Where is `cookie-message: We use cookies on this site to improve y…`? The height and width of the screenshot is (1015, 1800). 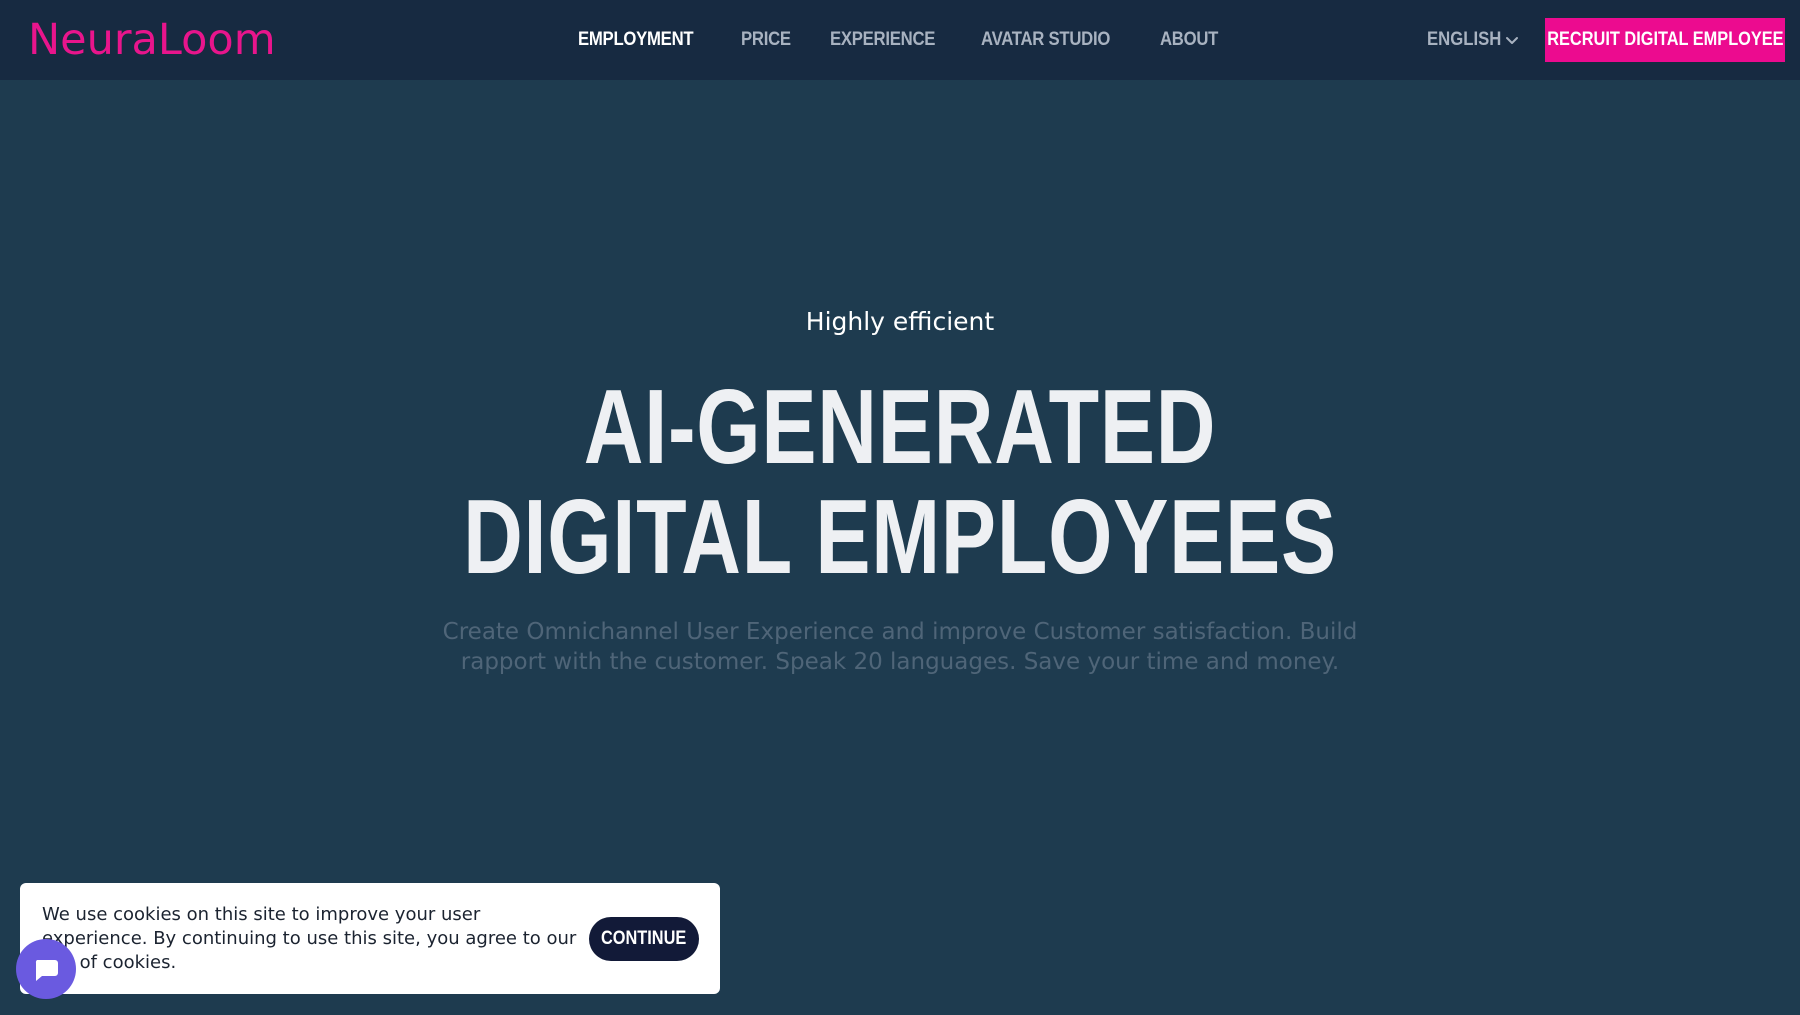 cookie-message: We use cookies on this site to improve y… is located at coordinates (309, 939).